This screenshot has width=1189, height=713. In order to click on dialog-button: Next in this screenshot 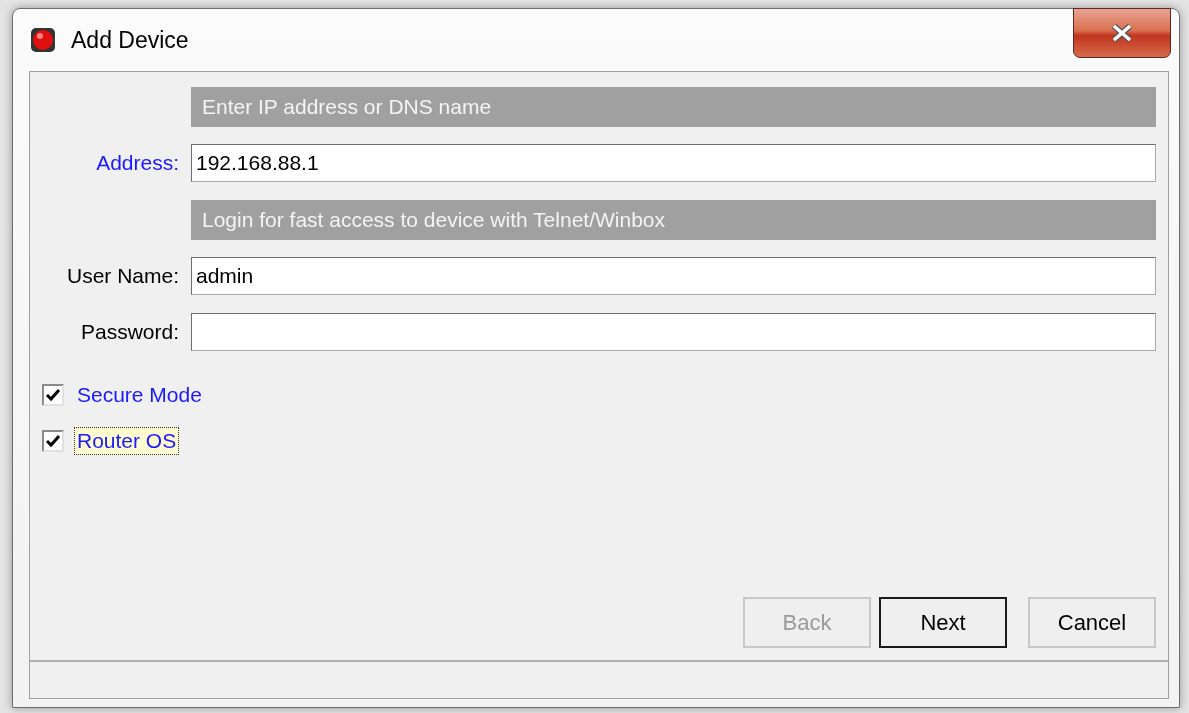, I will do `click(943, 622)`.